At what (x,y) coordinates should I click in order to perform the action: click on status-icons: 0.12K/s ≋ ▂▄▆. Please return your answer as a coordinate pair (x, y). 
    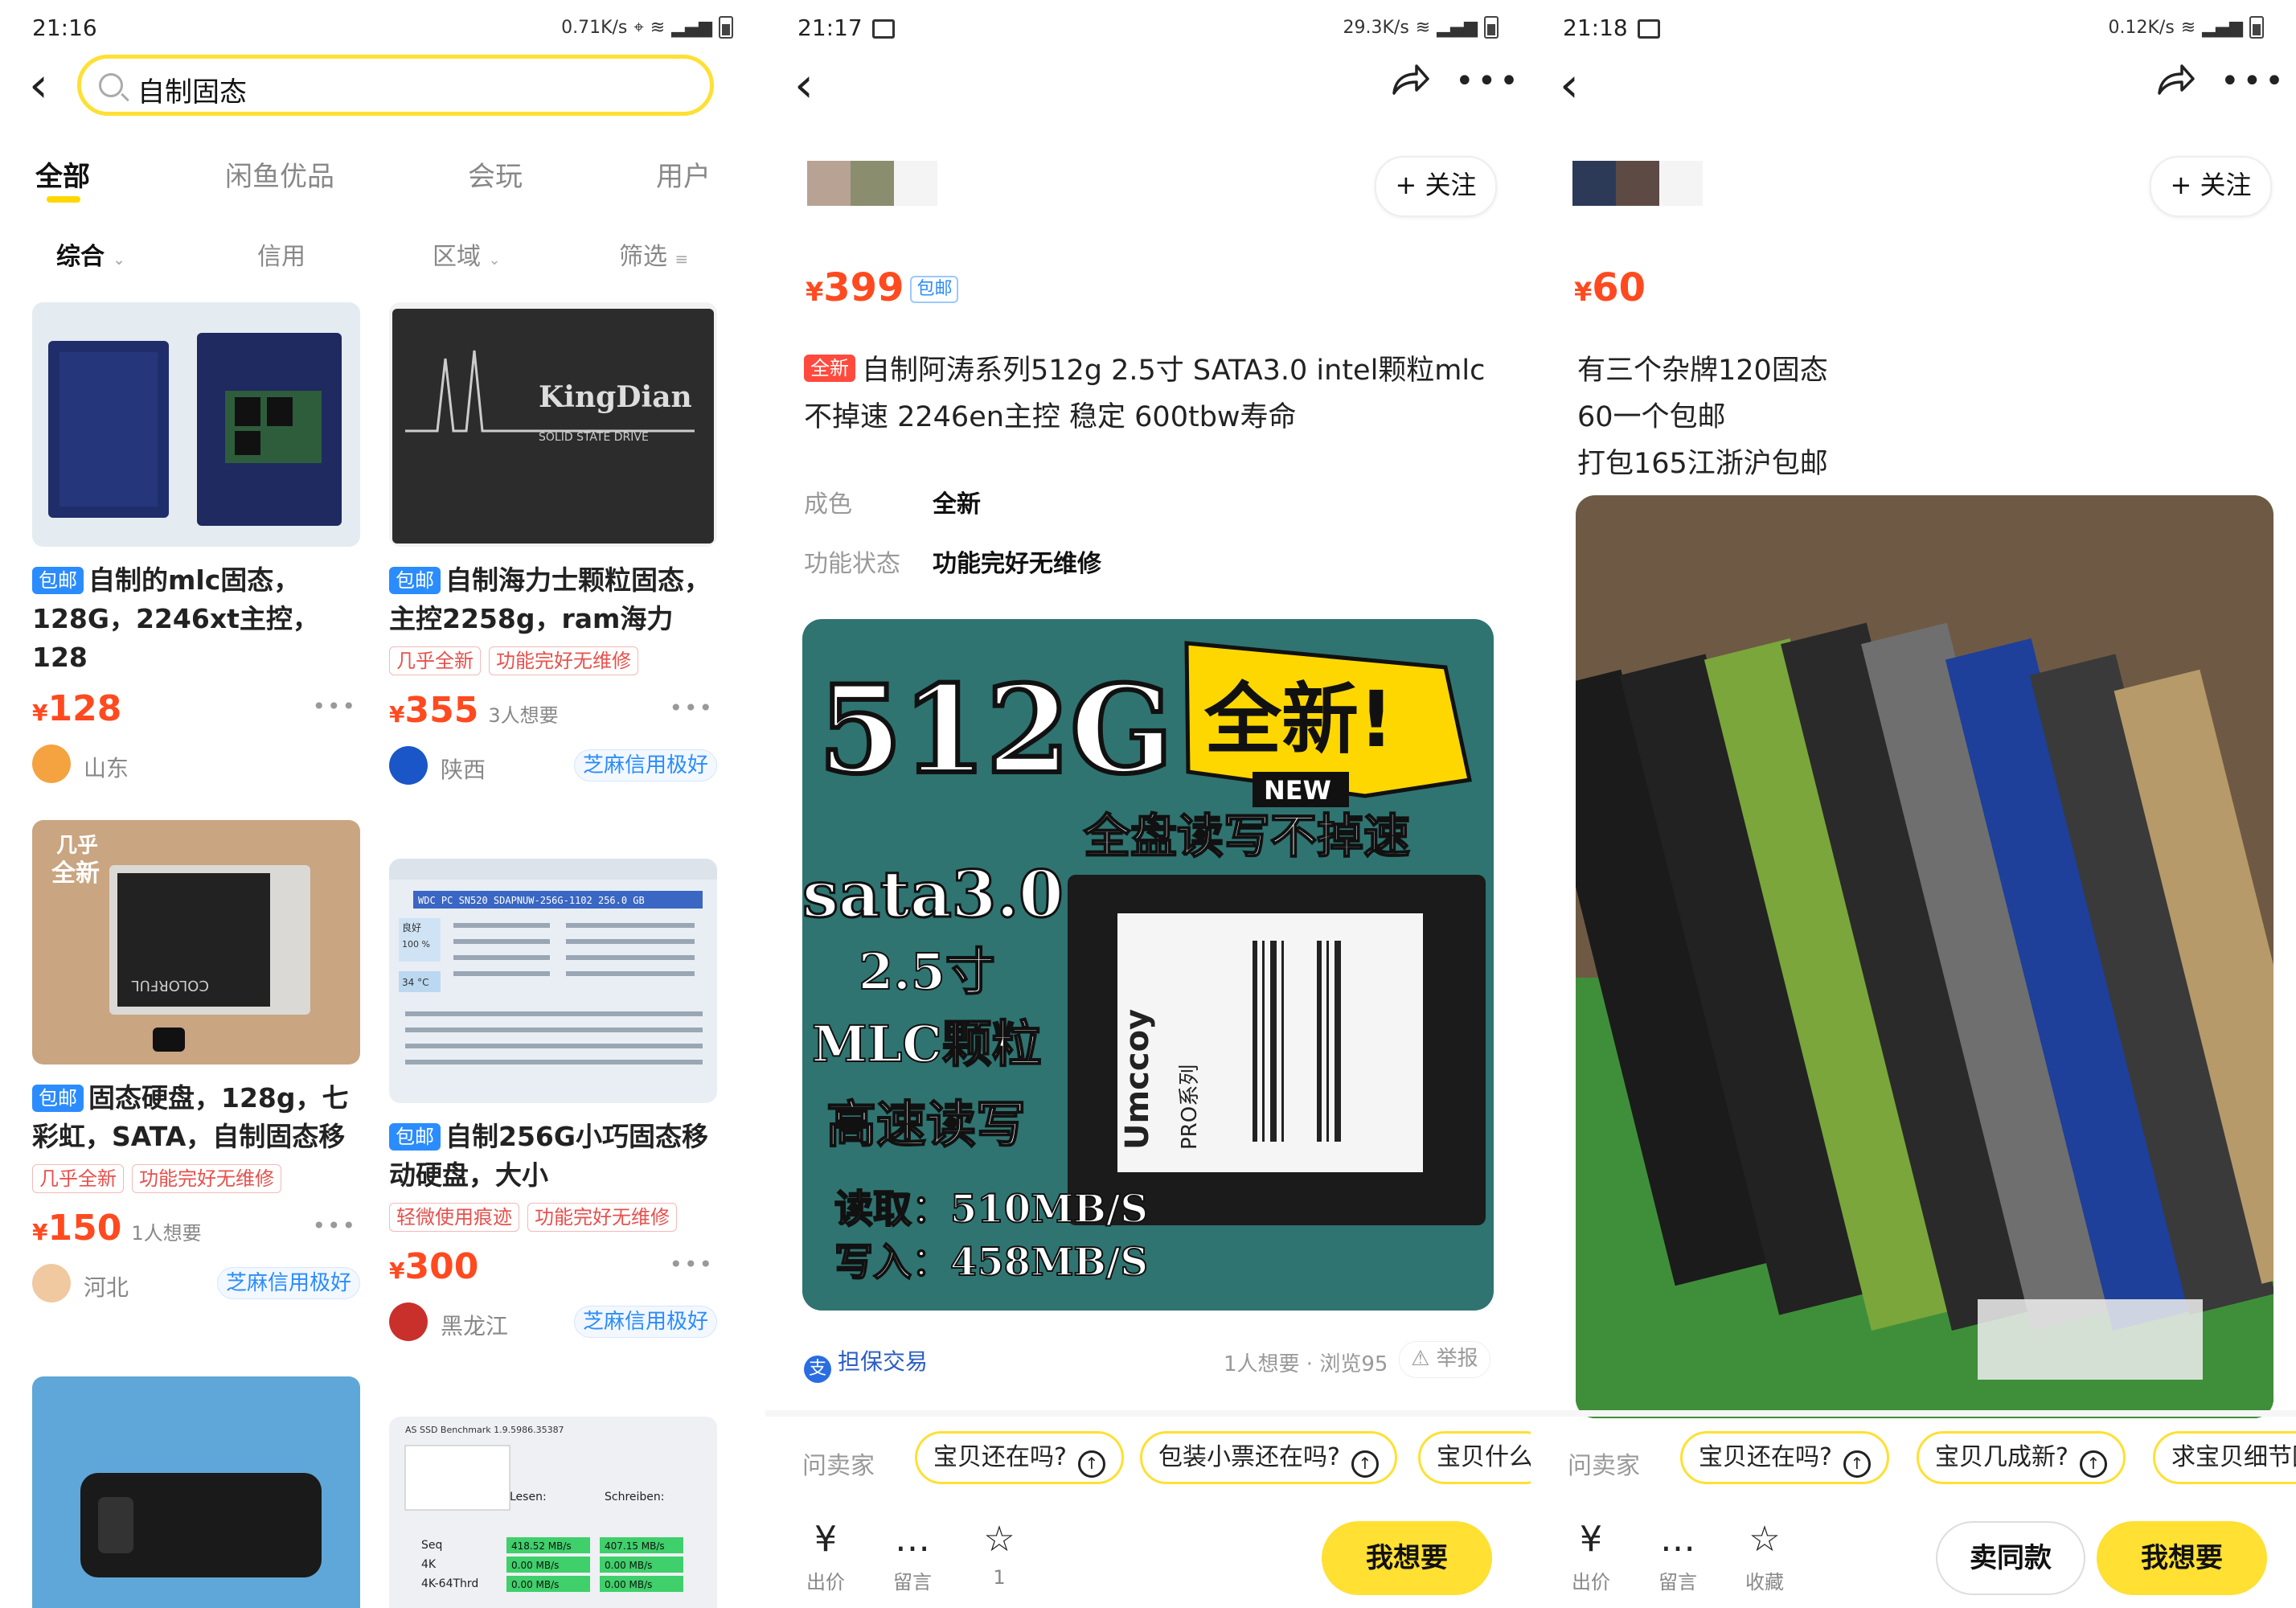
    Looking at the image, I should click on (2187, 27).